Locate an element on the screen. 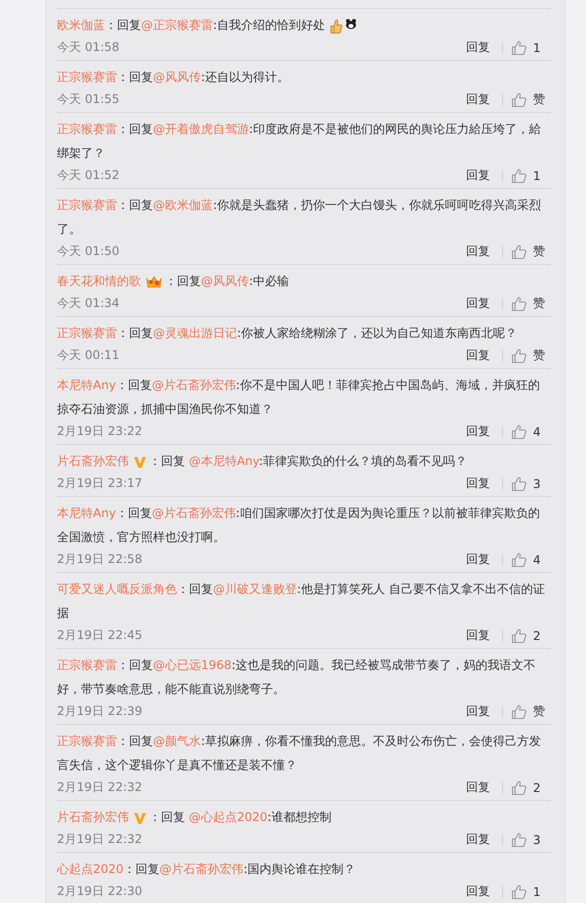  comment-time: 2月19日 23:22 is located at coordinates (100, 431).